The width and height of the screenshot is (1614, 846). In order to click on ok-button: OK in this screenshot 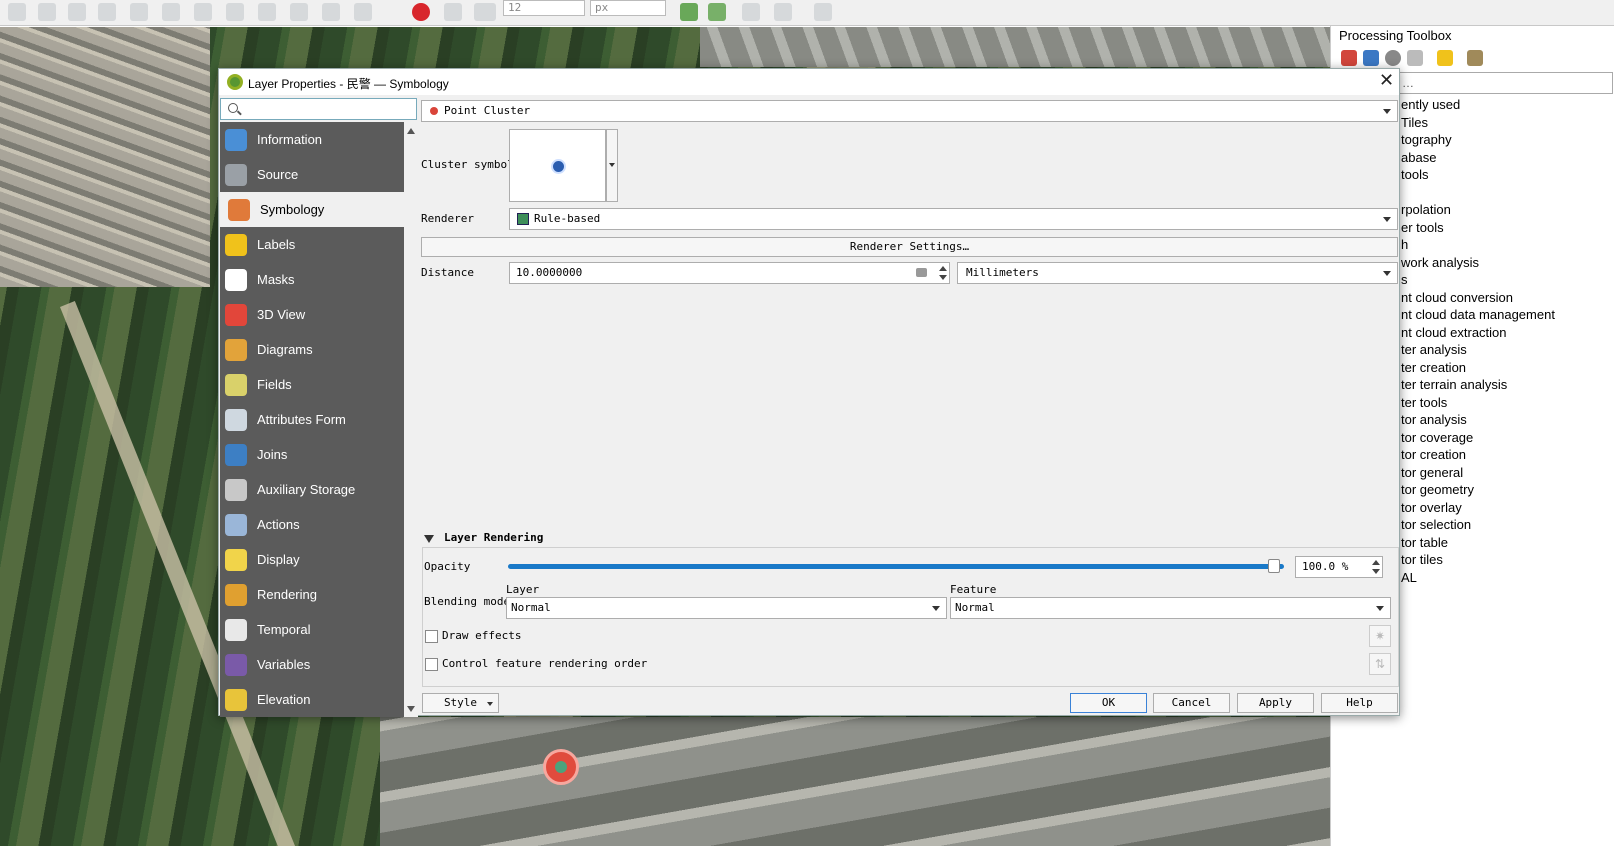, I will do `click(1108, 703)`.